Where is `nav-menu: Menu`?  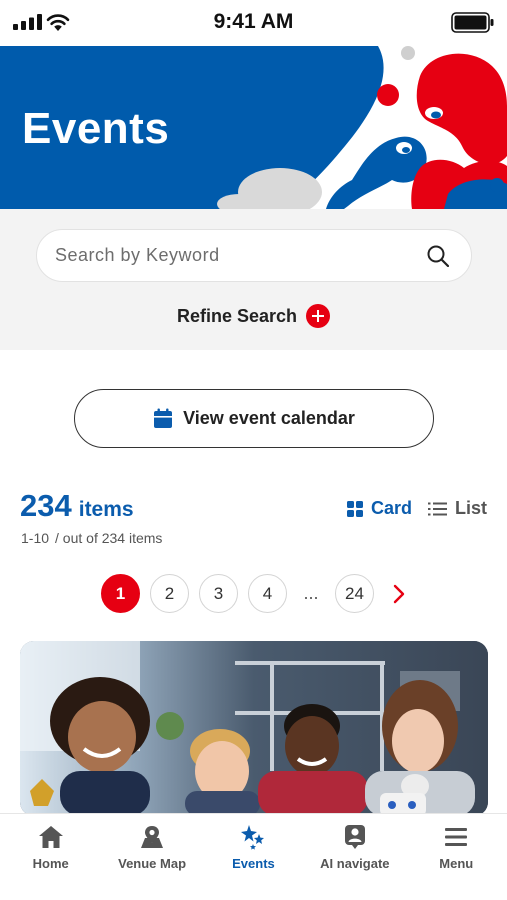
nav-menu: Menu is located at coordinates (456, 862).